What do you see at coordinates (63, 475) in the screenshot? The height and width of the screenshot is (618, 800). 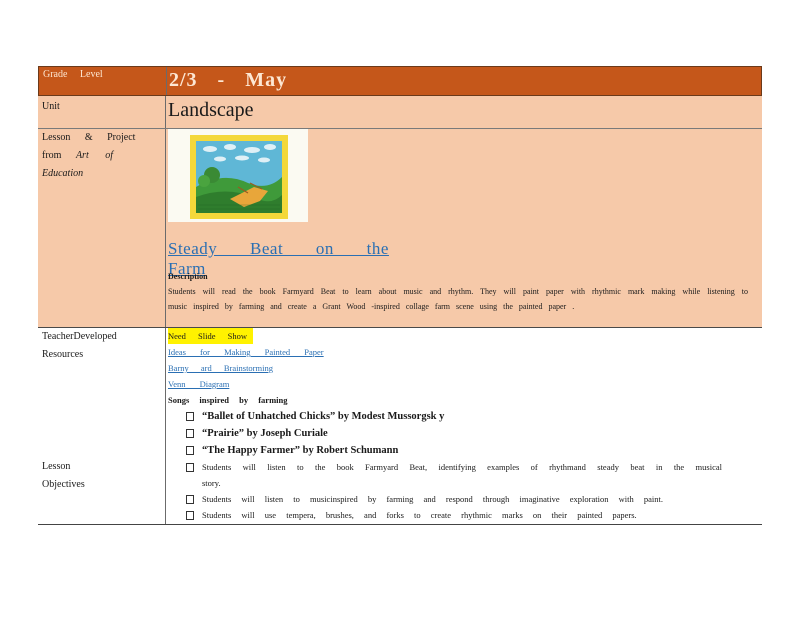 I see `objectives-label: Lesson Objectives` at bounding box center [63, 475].